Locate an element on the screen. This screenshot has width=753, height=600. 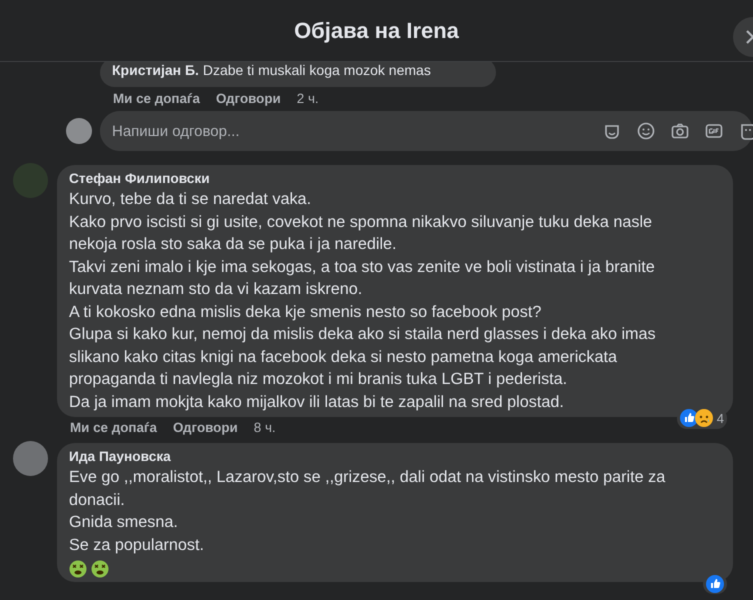
comment-text: A ti kokosko edna mislis deka kje smenis nesto so facebook post? is located at coordinates (305, 312).